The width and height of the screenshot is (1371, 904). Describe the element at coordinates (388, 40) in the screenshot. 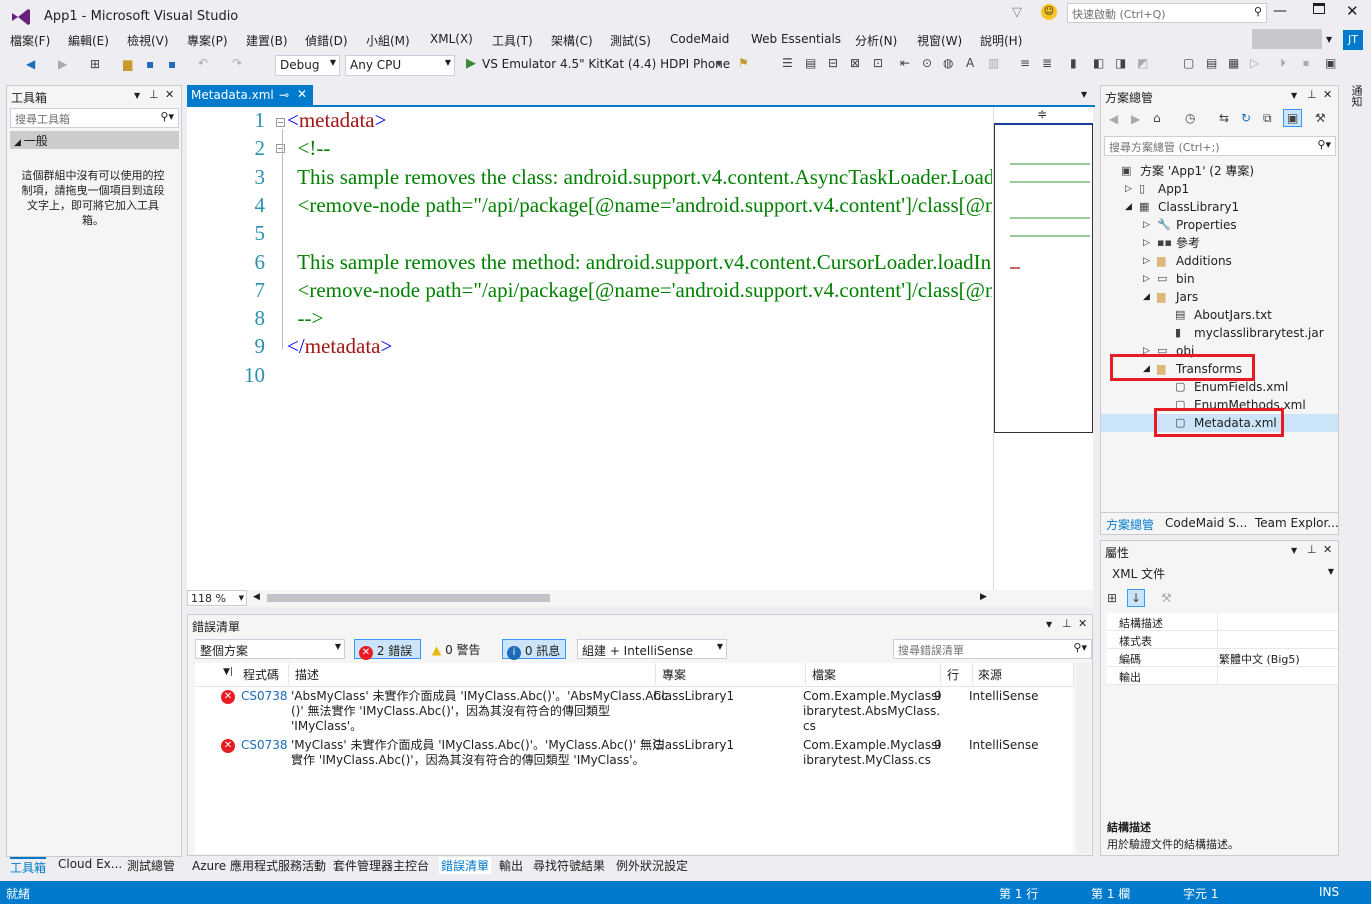

I see `menu-team: 小組(M)` at that location.